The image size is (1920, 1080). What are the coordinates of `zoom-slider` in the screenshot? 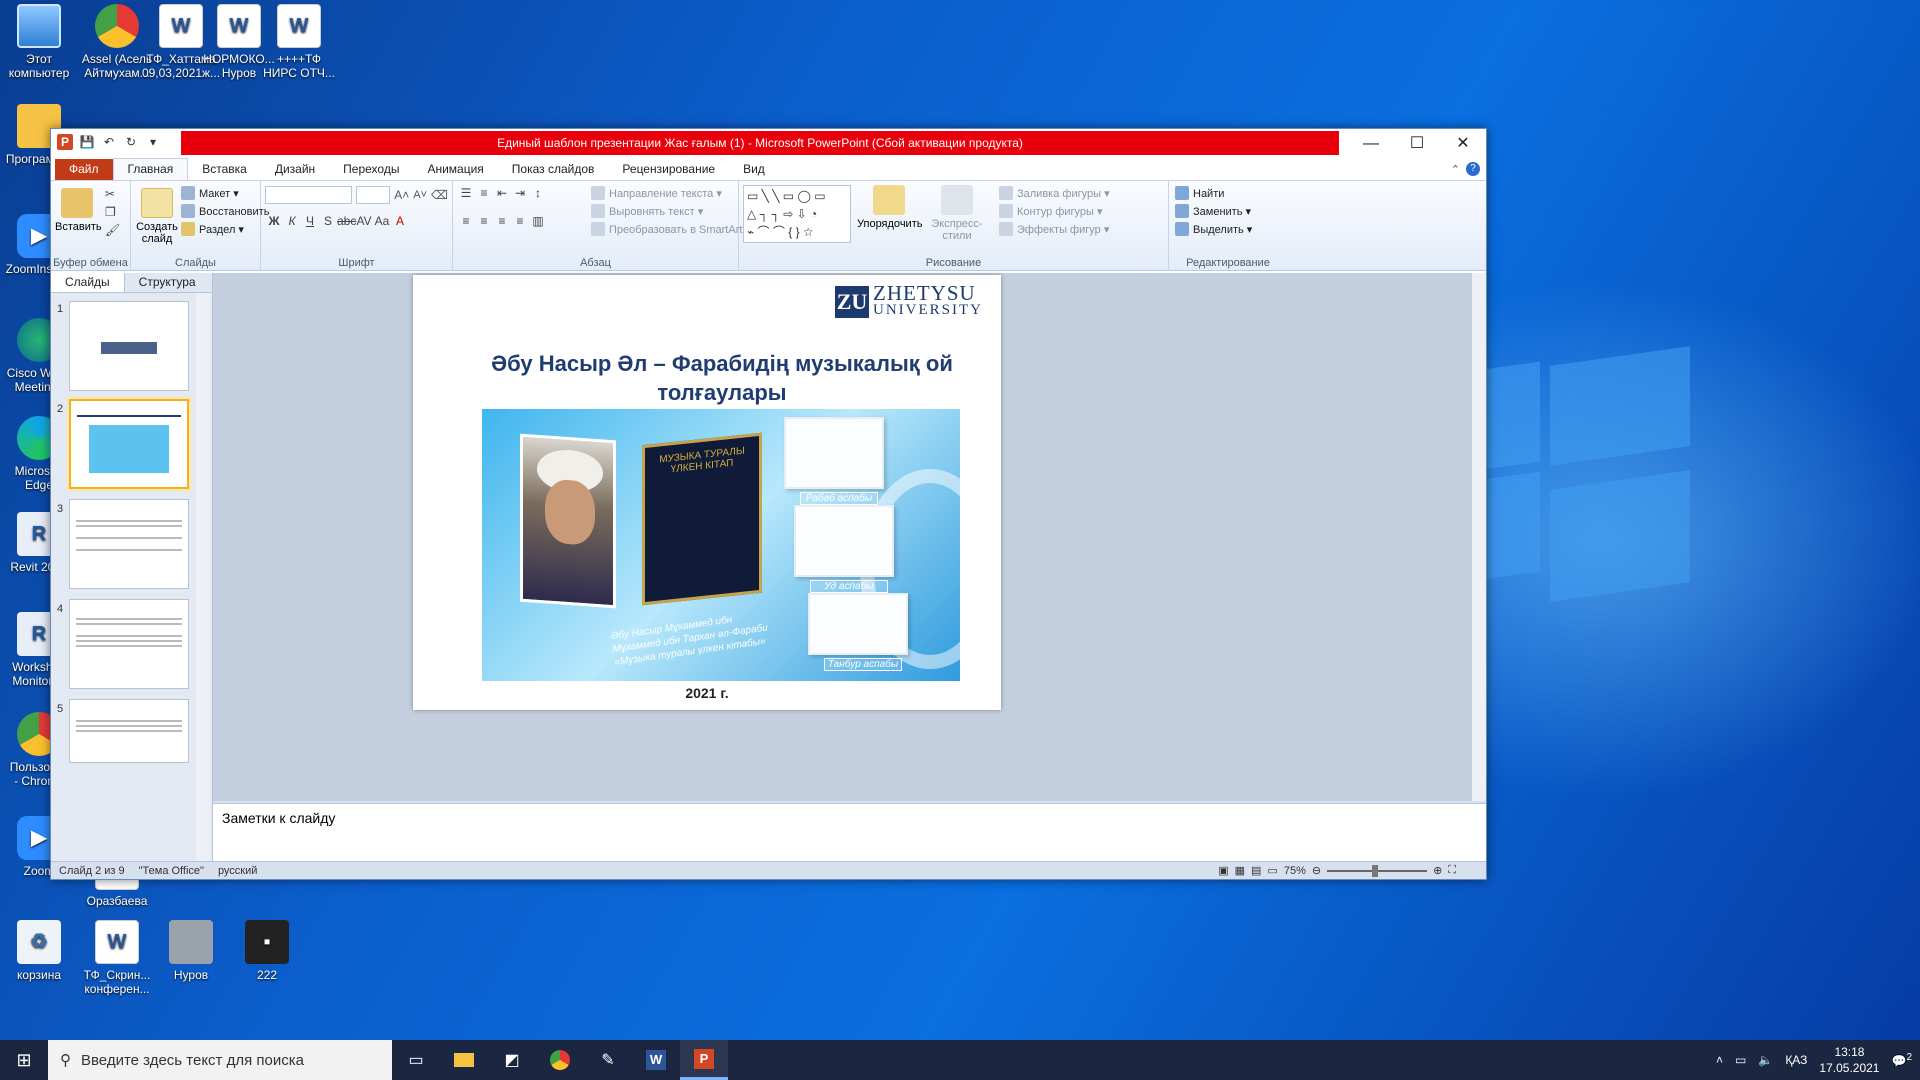 It's located at (1377, 870).